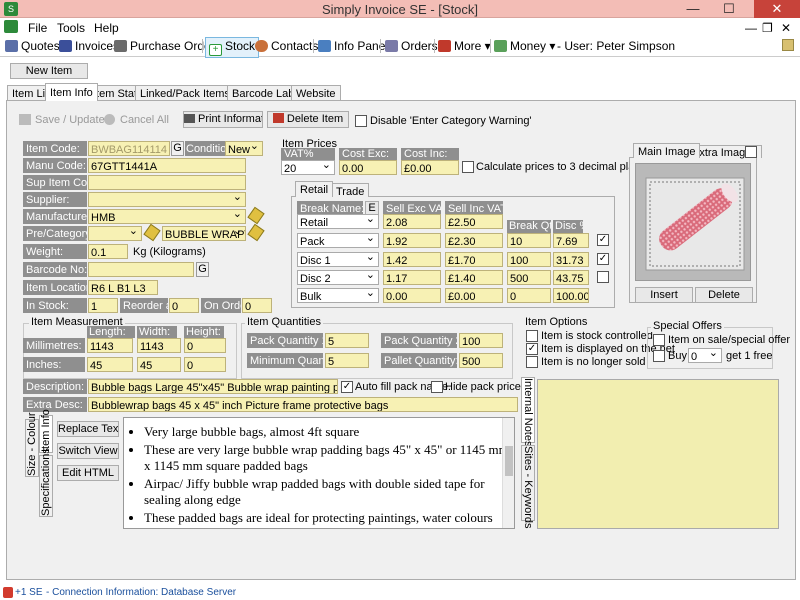 The width and height of the screenshot is (800, 600). I want to click on window-restore-child: ❐, so click(767, 28).